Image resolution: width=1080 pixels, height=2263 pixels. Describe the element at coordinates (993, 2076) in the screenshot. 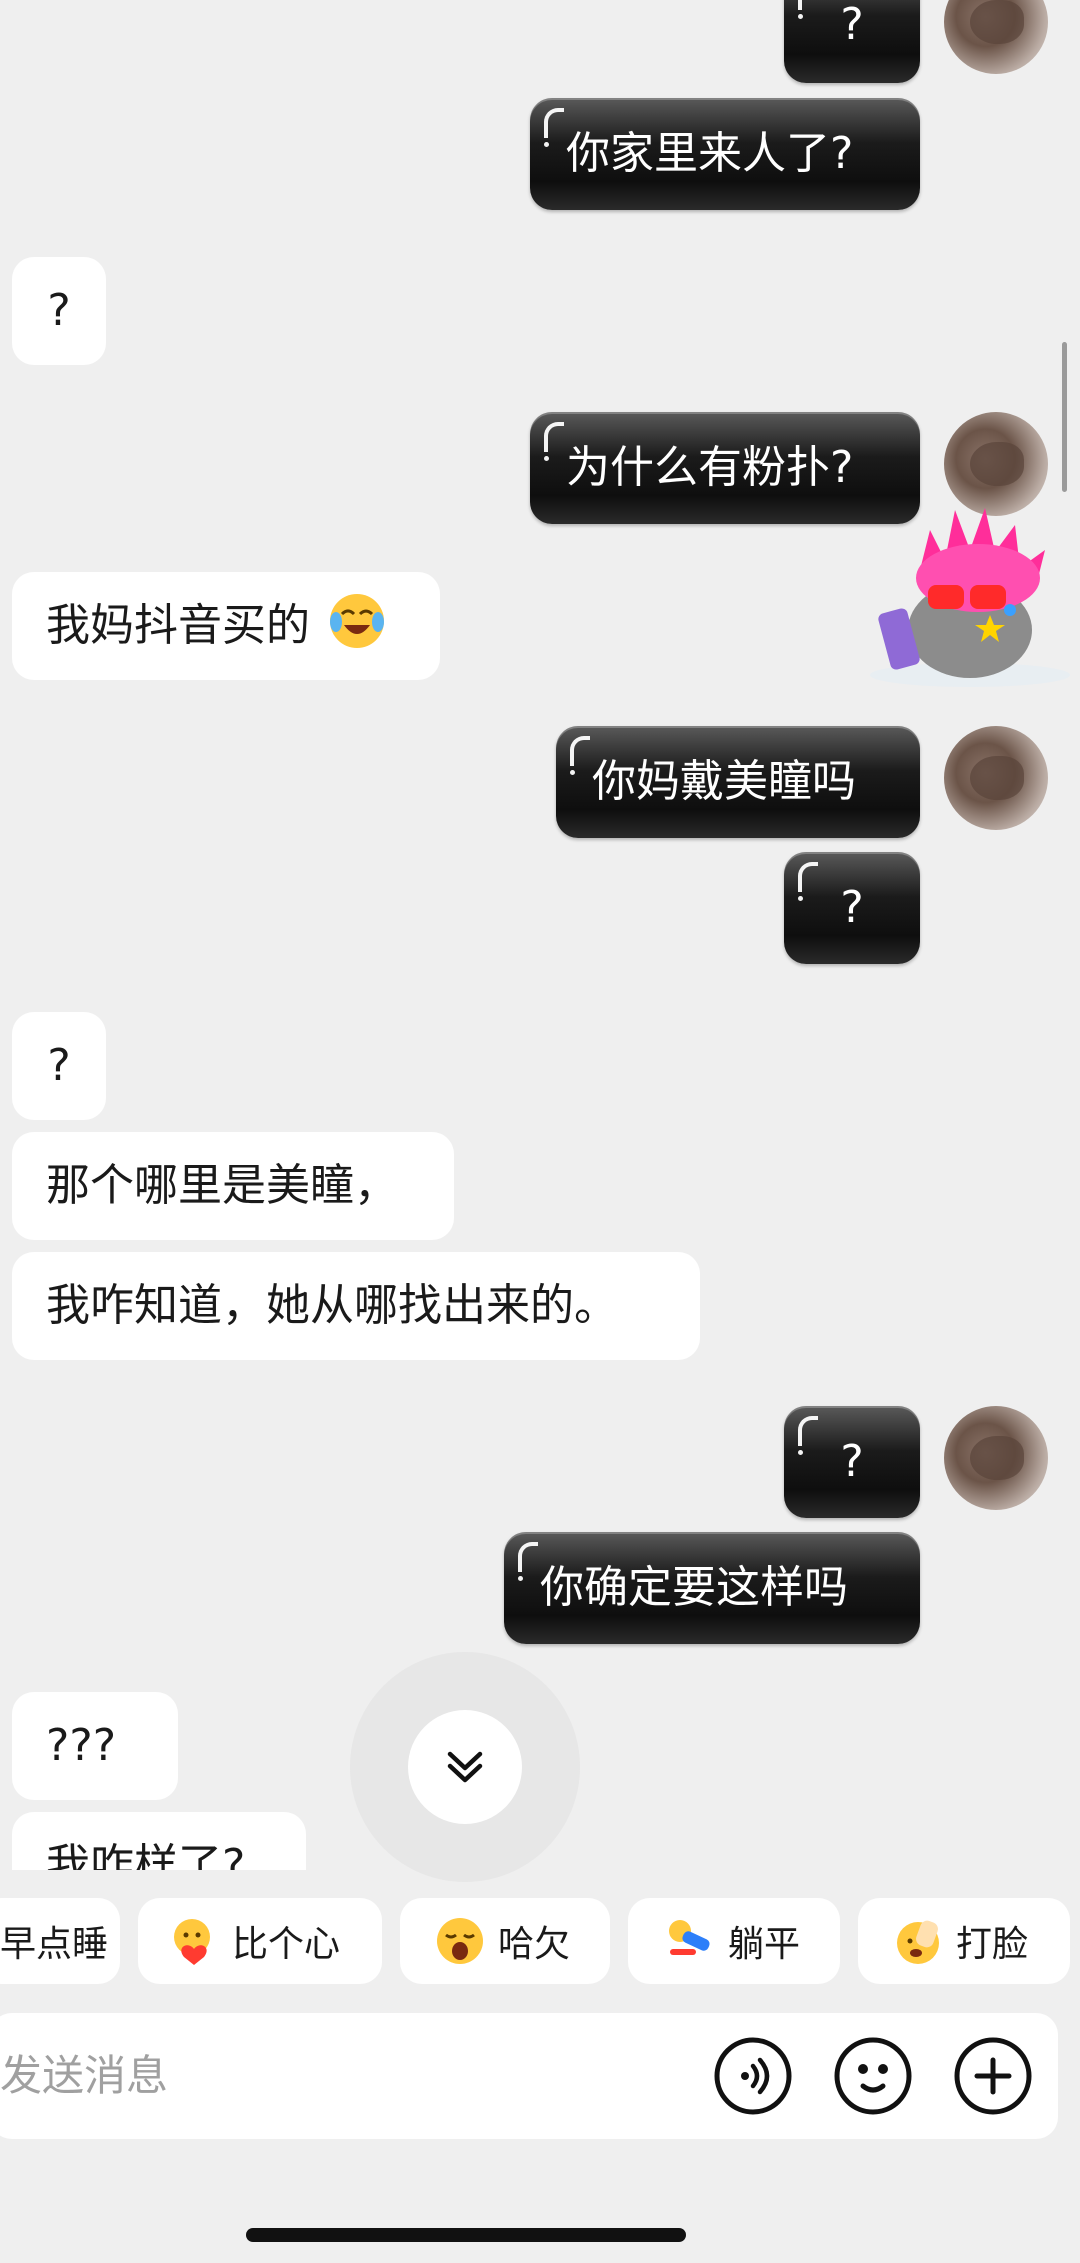

I see `plus-icon` at that location.